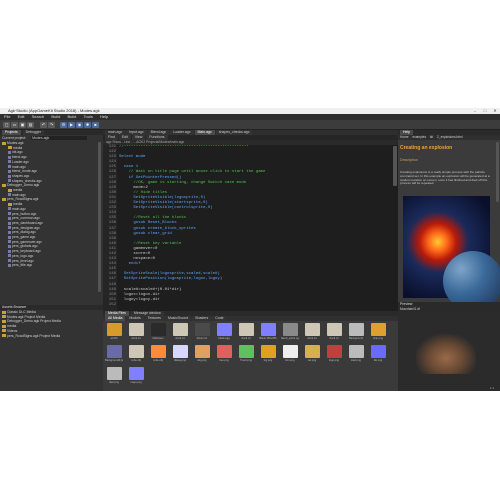  I want to click on menu-file: File, so click(7, 116).